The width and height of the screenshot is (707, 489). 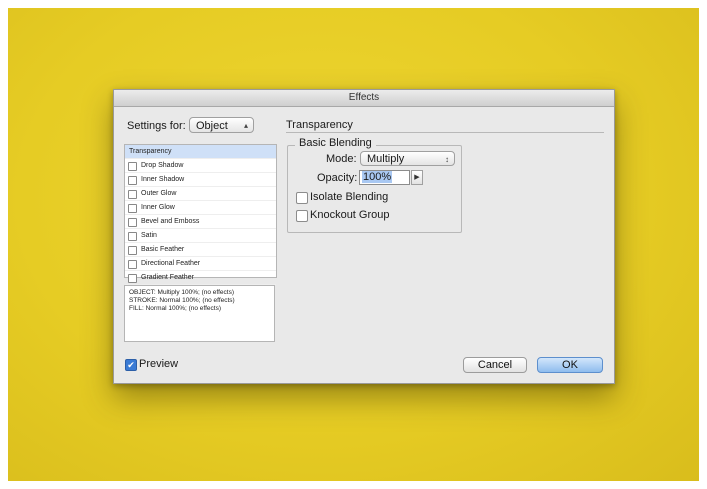 I want to click on knockout-group-checkbox, so click(x=302, y=216).